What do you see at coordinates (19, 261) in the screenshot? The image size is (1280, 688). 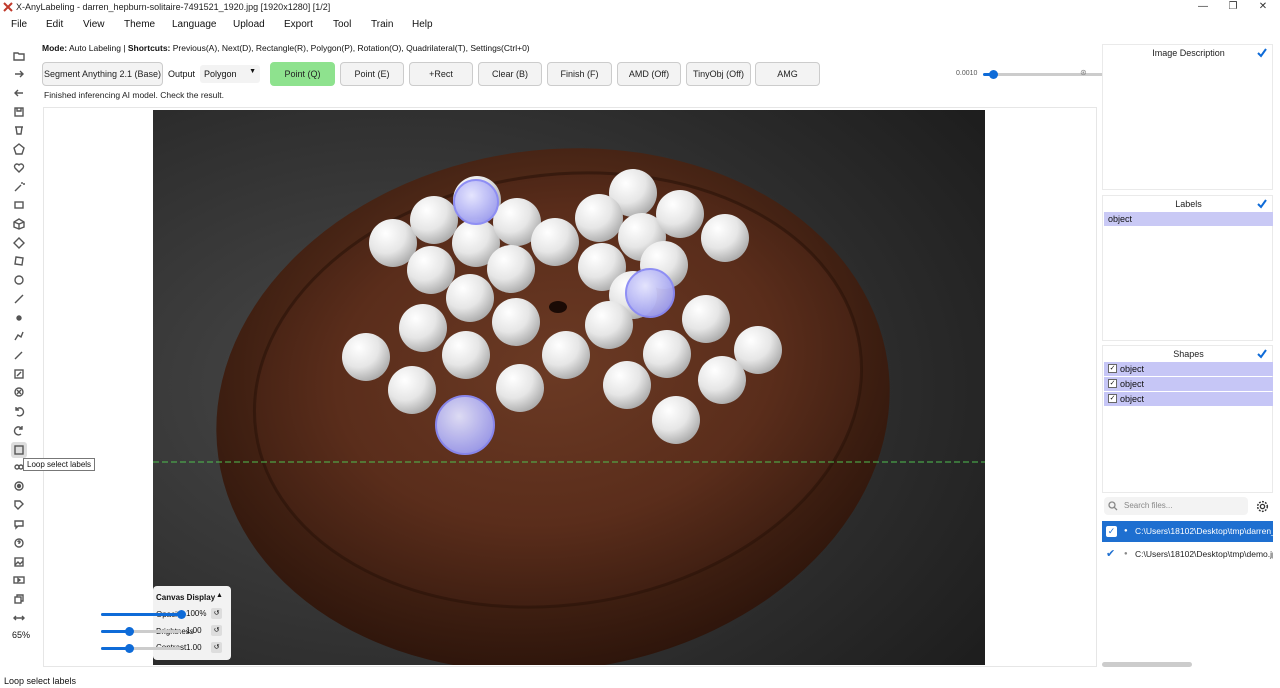 I see `quad-icon` at bounding box center [19, 261].